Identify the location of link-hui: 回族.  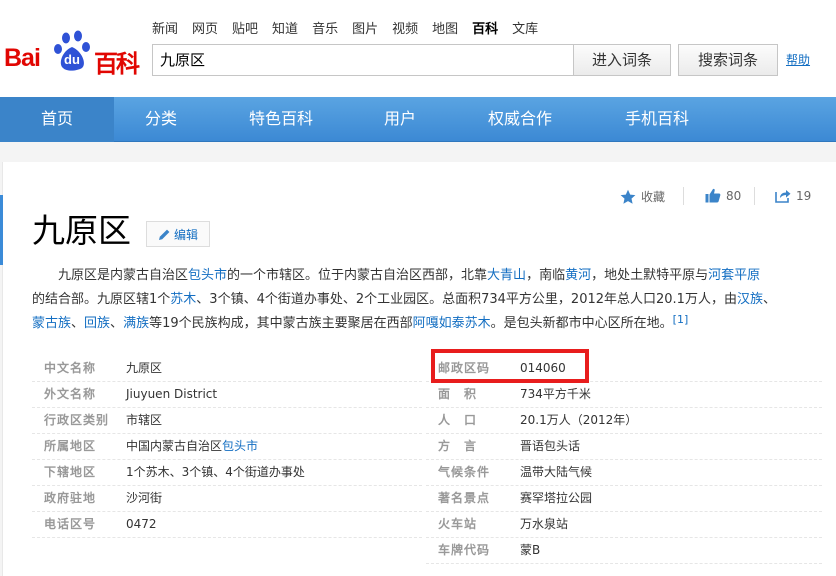
(97, 323).